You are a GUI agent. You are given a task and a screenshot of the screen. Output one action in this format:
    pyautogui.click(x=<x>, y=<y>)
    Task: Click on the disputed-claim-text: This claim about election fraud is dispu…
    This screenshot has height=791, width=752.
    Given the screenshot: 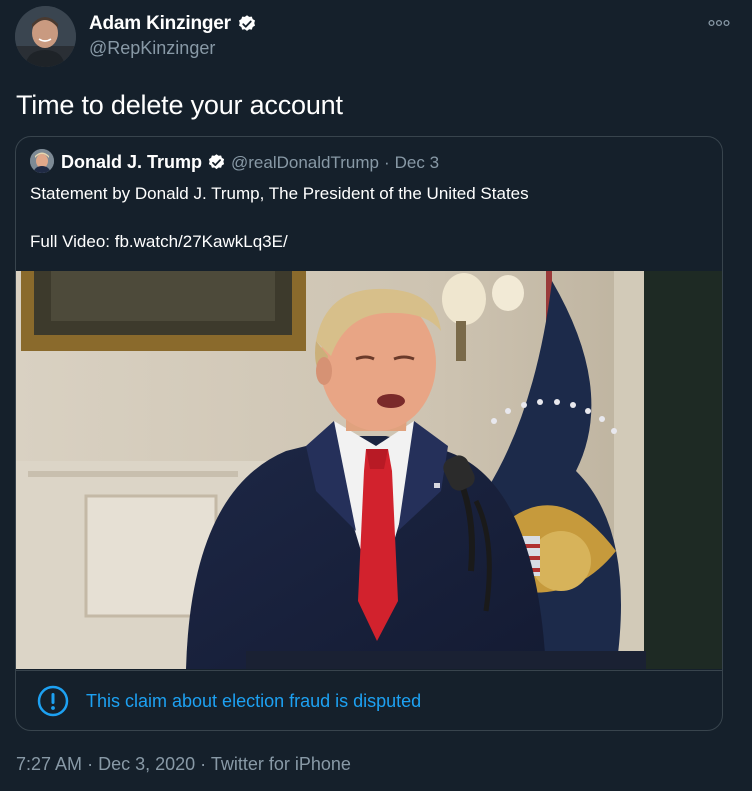 What is the action you would take?
    pyautogui.click(x=253, y=701)
    